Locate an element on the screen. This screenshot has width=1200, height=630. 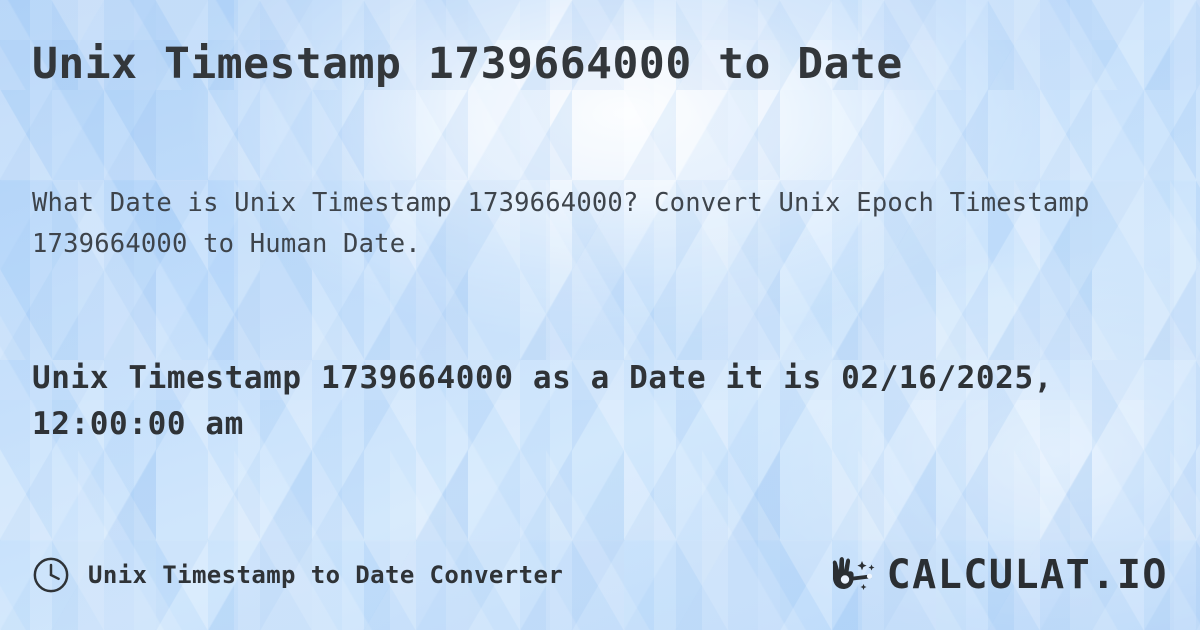
footer-label: Unix Timestamp to Date Converter is located at coordinates (326, 575).